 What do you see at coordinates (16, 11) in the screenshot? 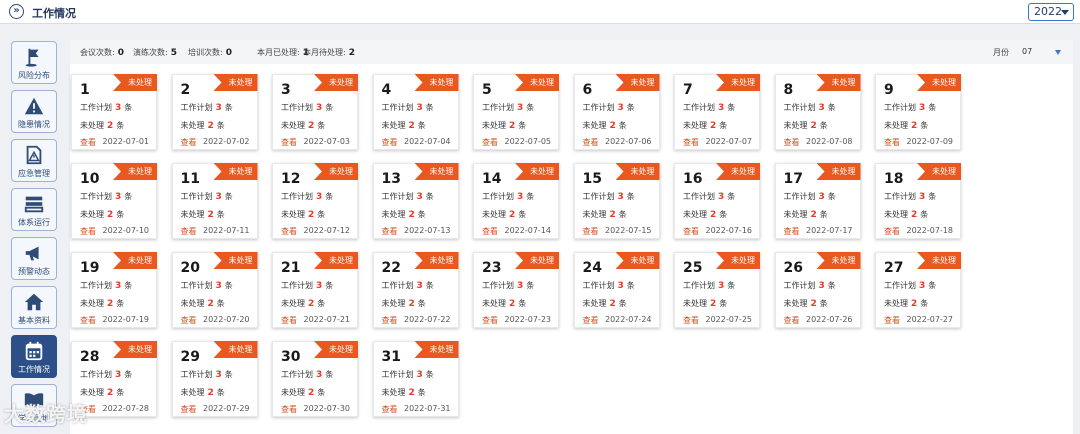
I see `double-chevron-right-icon: »` at bounding box center [16, 11].